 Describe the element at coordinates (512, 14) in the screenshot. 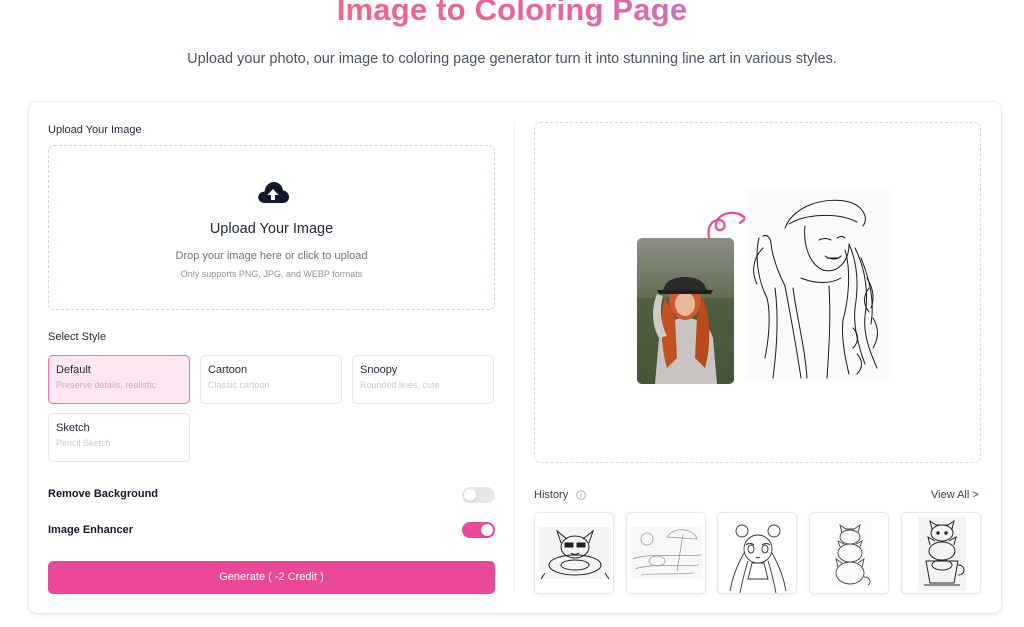

I see `page-title: Image to Coloring Page` at that location.